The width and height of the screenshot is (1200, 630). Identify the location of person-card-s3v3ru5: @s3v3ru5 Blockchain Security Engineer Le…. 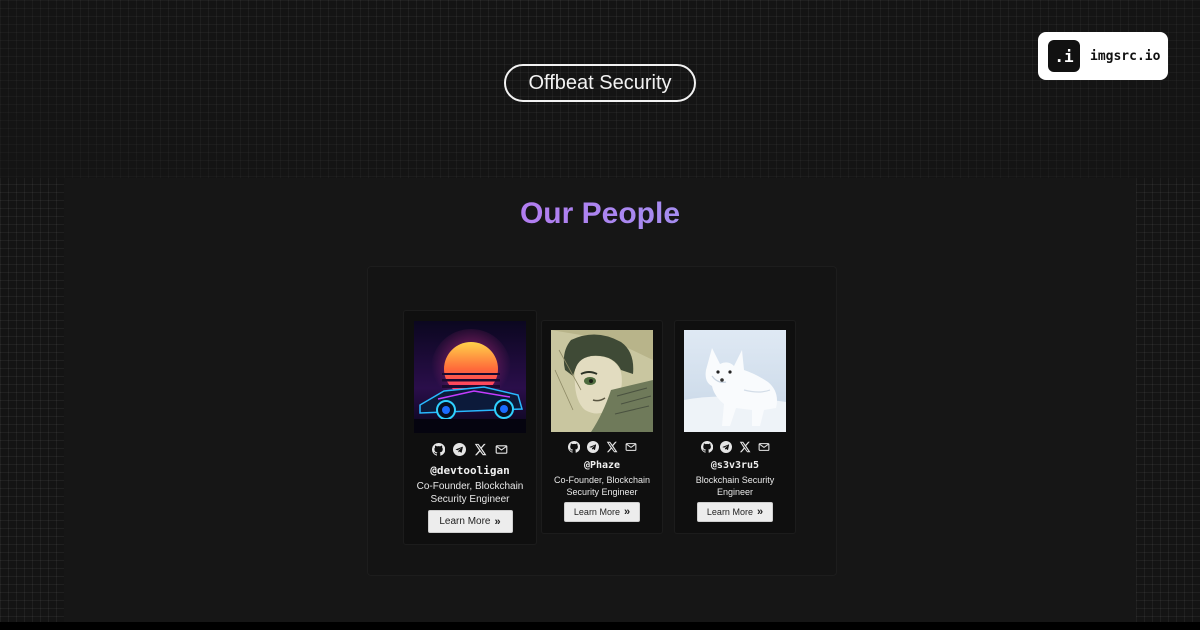
(735, 427).